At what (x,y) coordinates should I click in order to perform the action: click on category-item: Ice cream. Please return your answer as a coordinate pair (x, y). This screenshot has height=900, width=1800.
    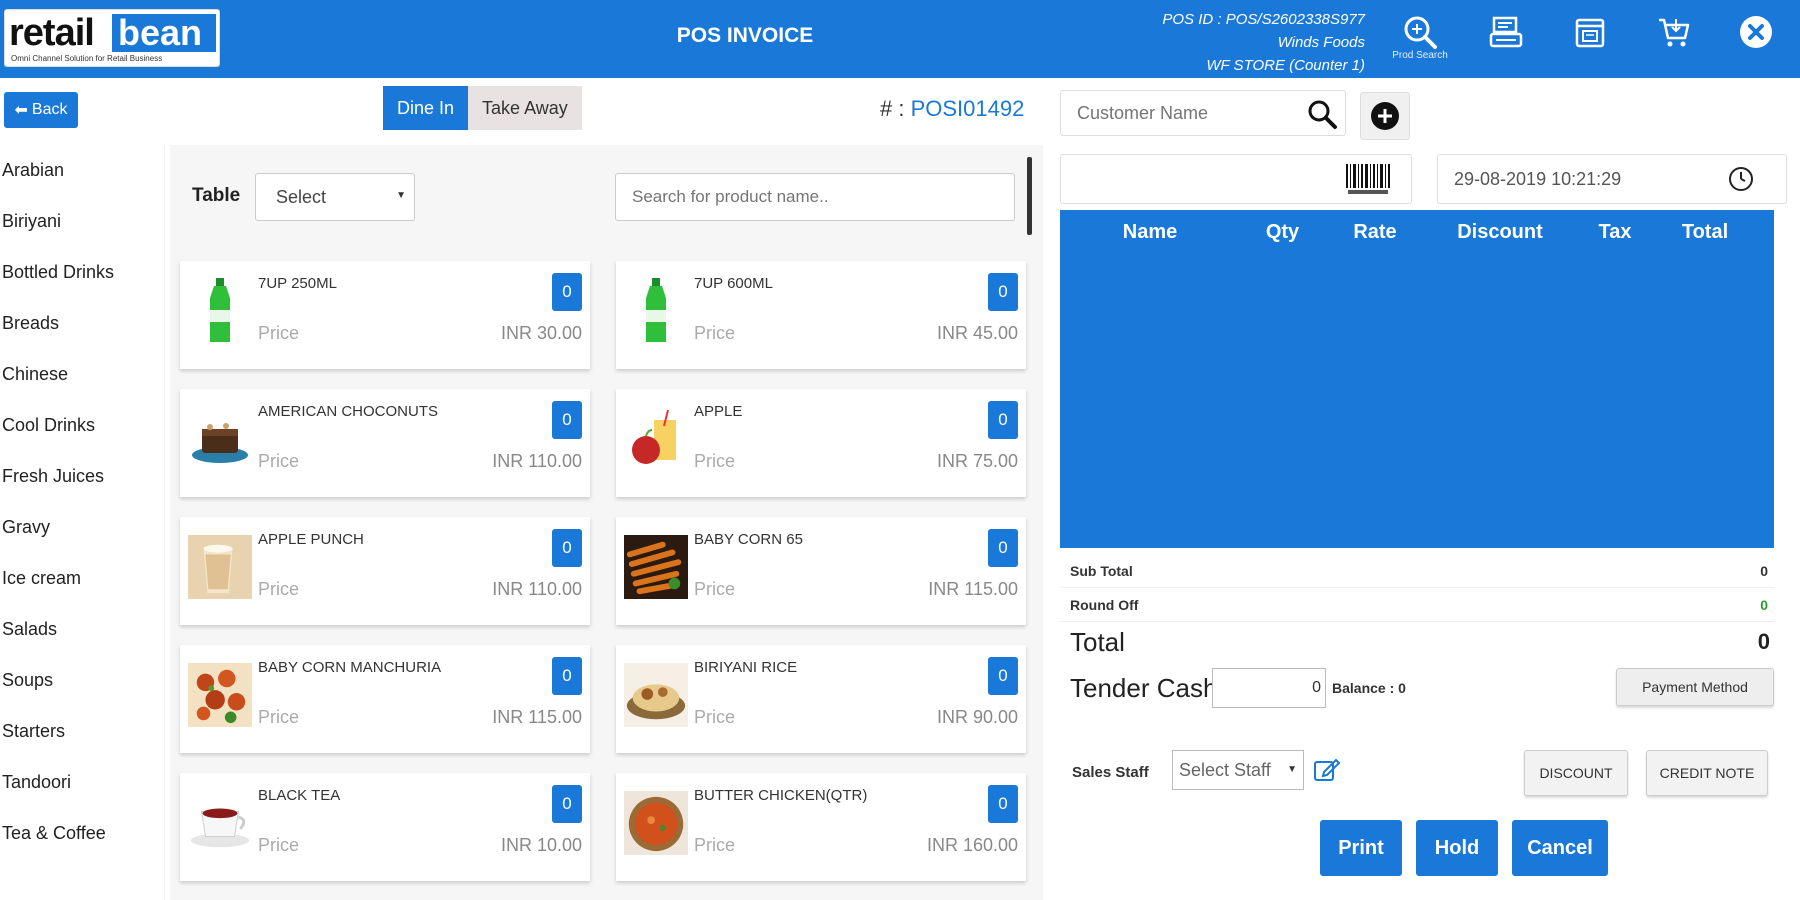
    Looking at the image, I should click on (82, 578).